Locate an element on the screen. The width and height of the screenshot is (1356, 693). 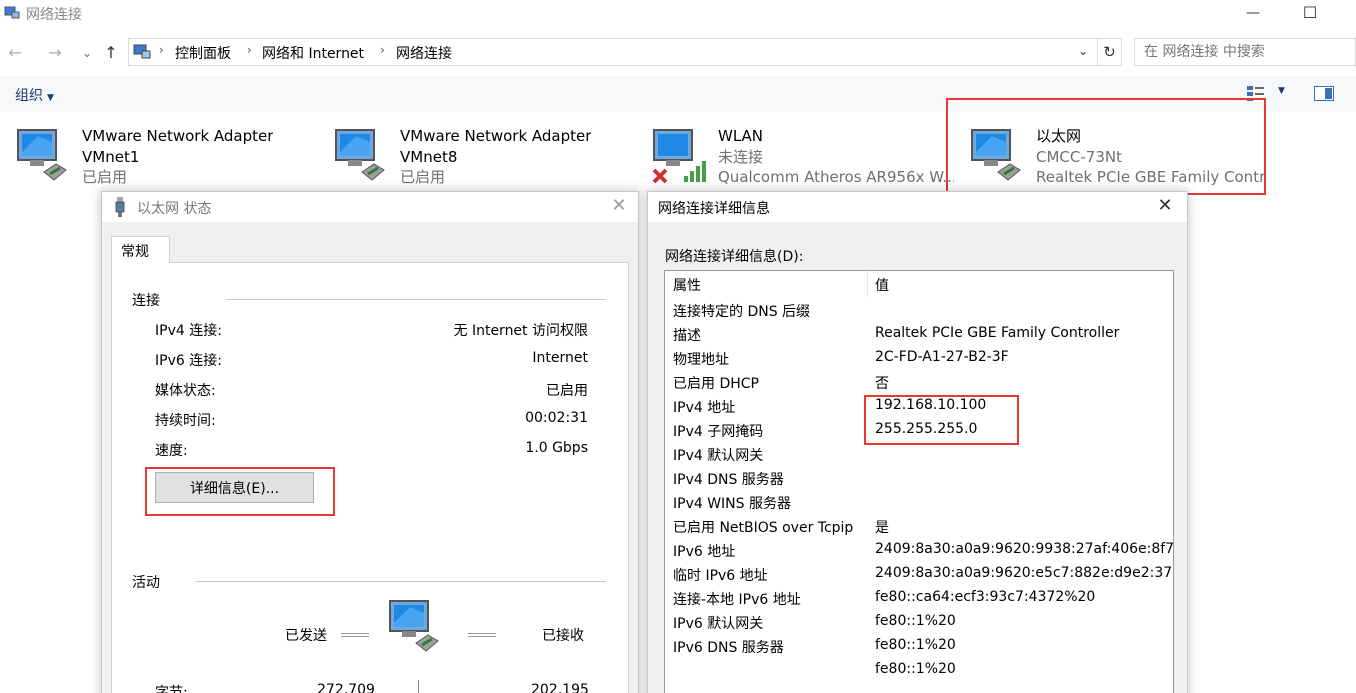
received-label: 已接收 is located at coordinates (563, 636).